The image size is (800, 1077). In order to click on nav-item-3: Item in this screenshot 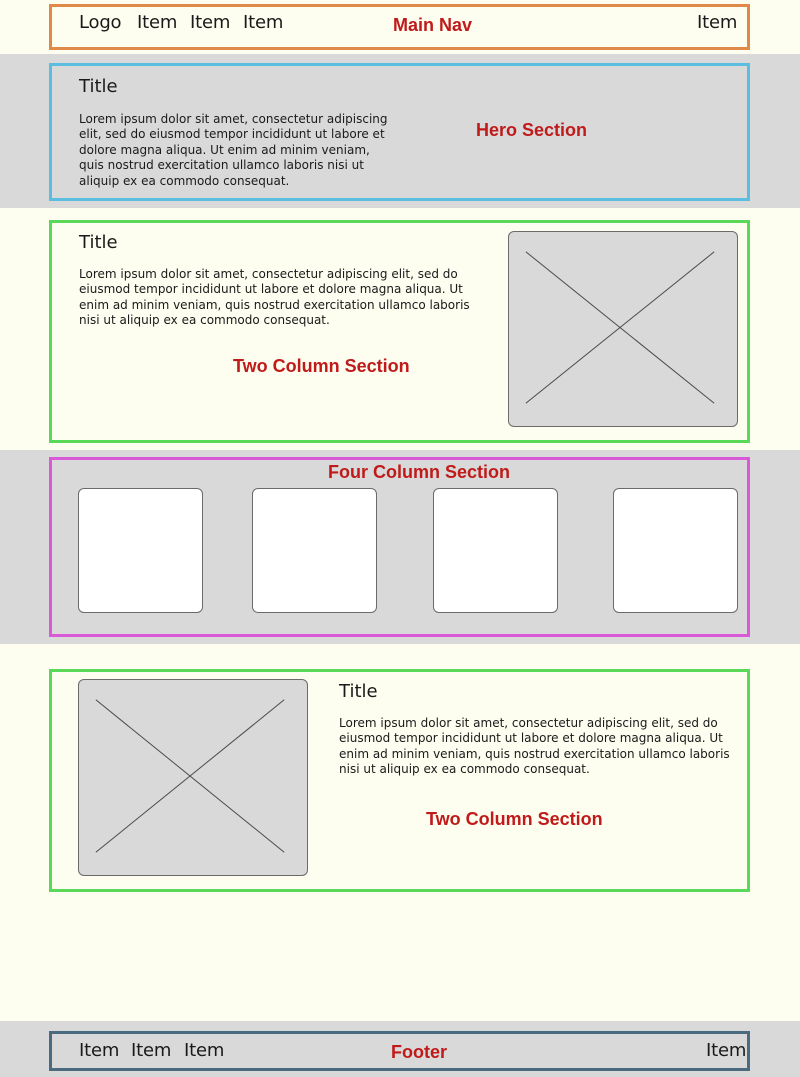, I will do `click(263, 22)`.